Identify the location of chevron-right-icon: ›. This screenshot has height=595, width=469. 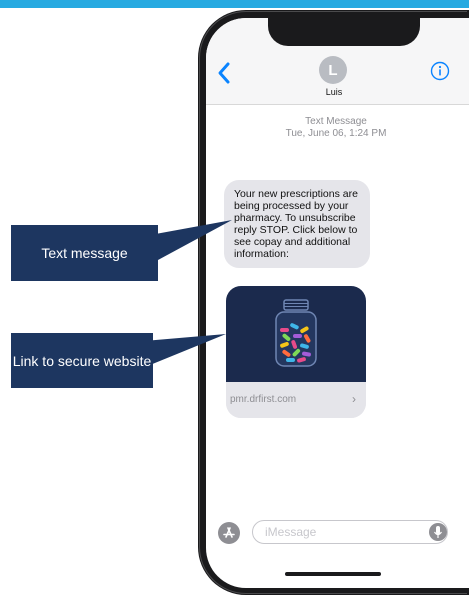
(354, 399).